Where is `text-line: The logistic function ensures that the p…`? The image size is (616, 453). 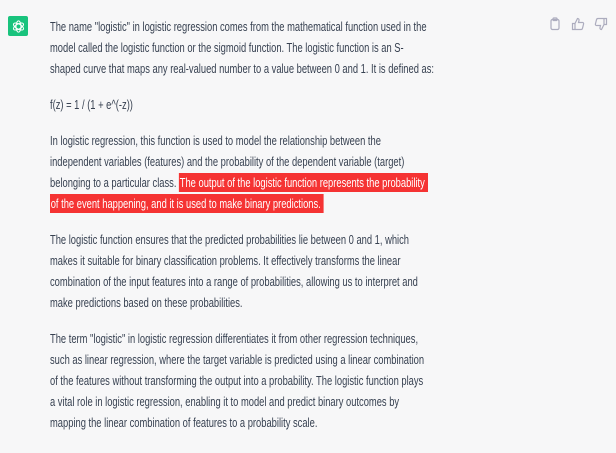 text-line: The logistic function ensures that the p… is located at coordinates (230, 239).